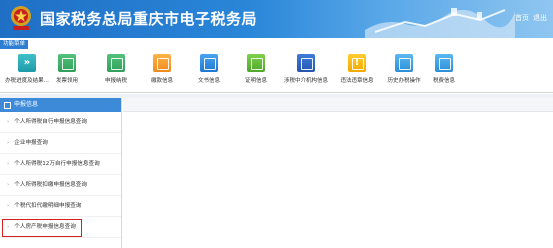 This screenshot has height=248, width=553. Describe the element at coordinates (116, 63) in the screenshot. I see `tax-filing-icon` at that location.